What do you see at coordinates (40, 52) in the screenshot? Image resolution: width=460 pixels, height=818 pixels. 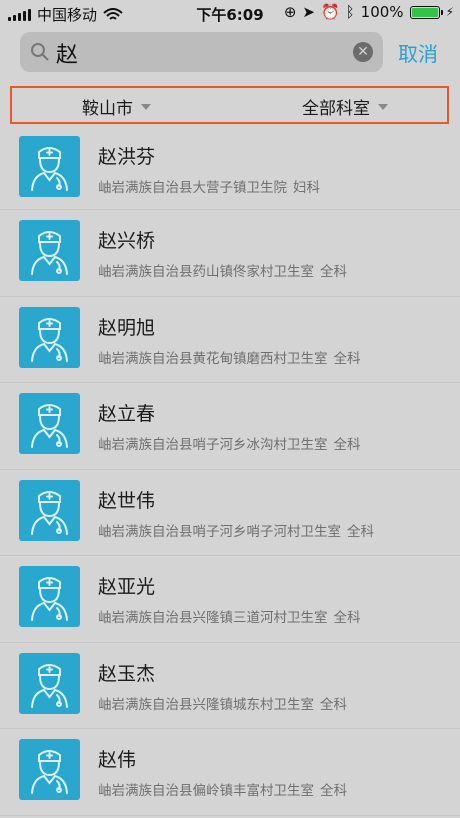 I see `search-icon` at bounding box center [40, 52].